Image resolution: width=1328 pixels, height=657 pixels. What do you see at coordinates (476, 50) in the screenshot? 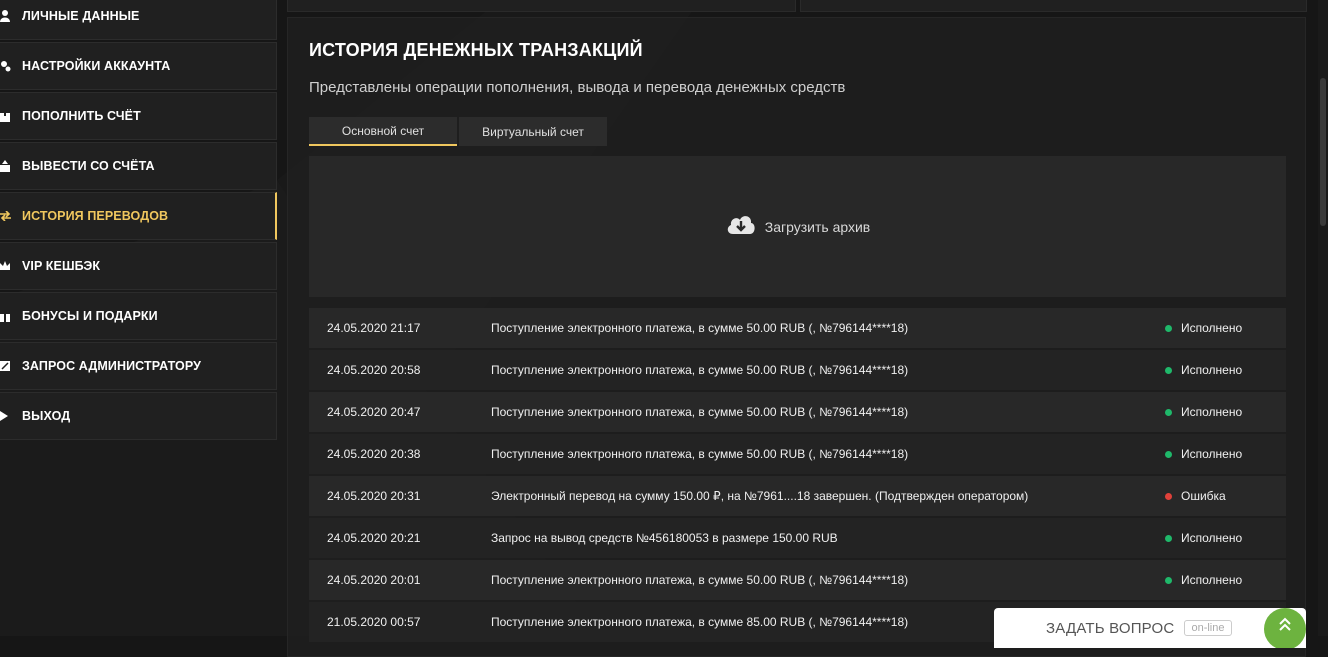
I see `page-title: ИСТОРИЯ ДЕНЕЖНЫХ ТРАНЗАКЦИЙ` at bounding box center [476, 50].